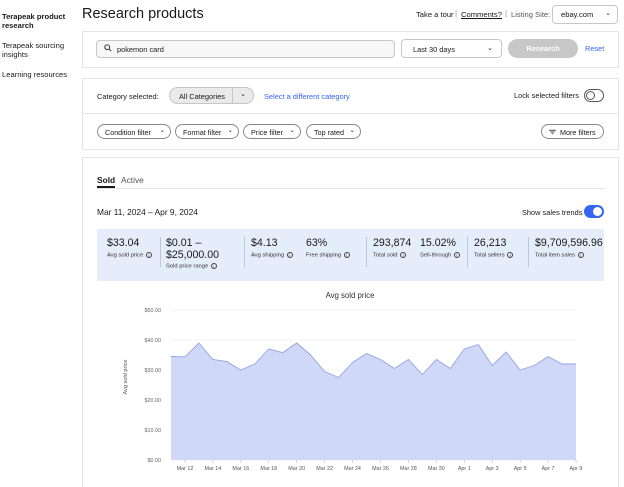 Image resolution: width=624 pixels, height=487 pixels. What do you see at coordinates (296, 469) in the screenshot?
I see `x-tick-label: Mar 20` at bounding box center [296, 469].